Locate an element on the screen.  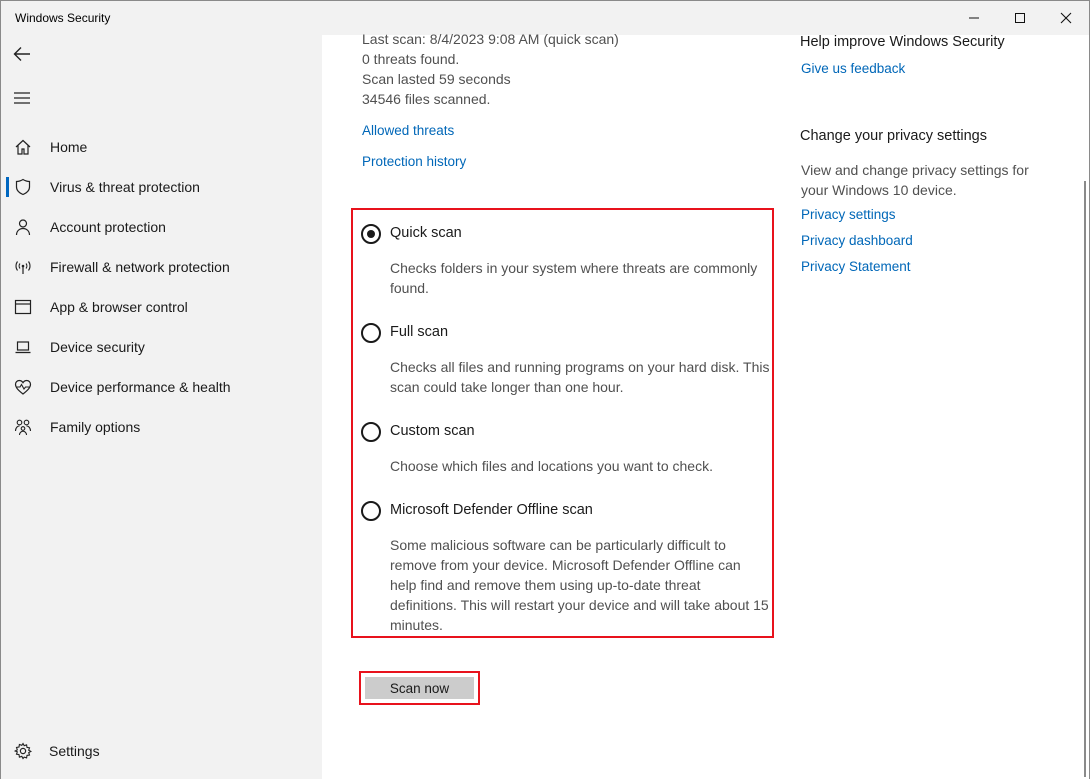
privacy-statement-link: Privacy Statement is located at coordinates (856, 266).